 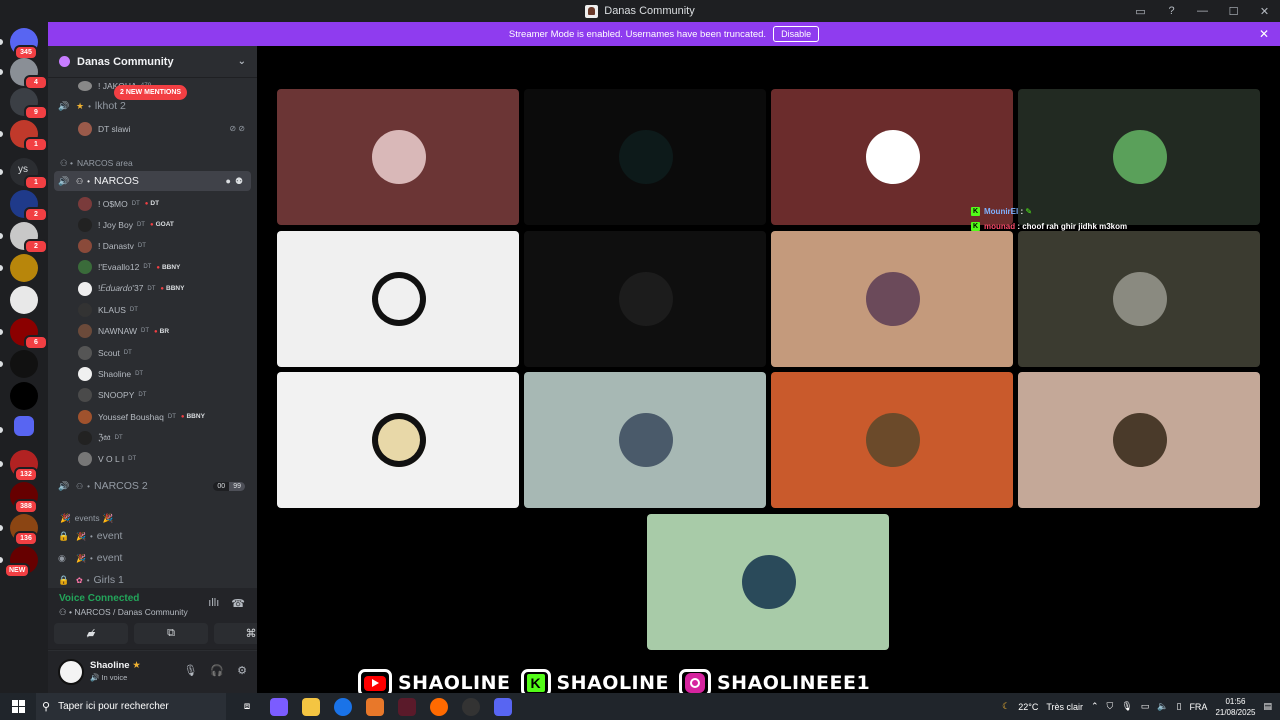 I want to click on add-user-icon: ⚉, so click(x=239, y=181).